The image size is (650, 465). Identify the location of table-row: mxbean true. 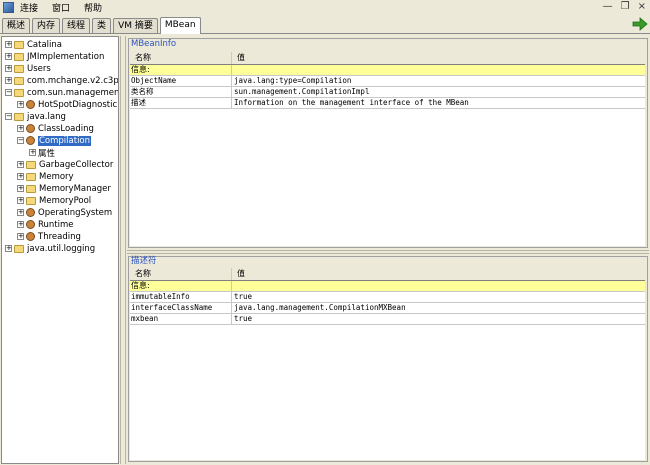
(387, 319).